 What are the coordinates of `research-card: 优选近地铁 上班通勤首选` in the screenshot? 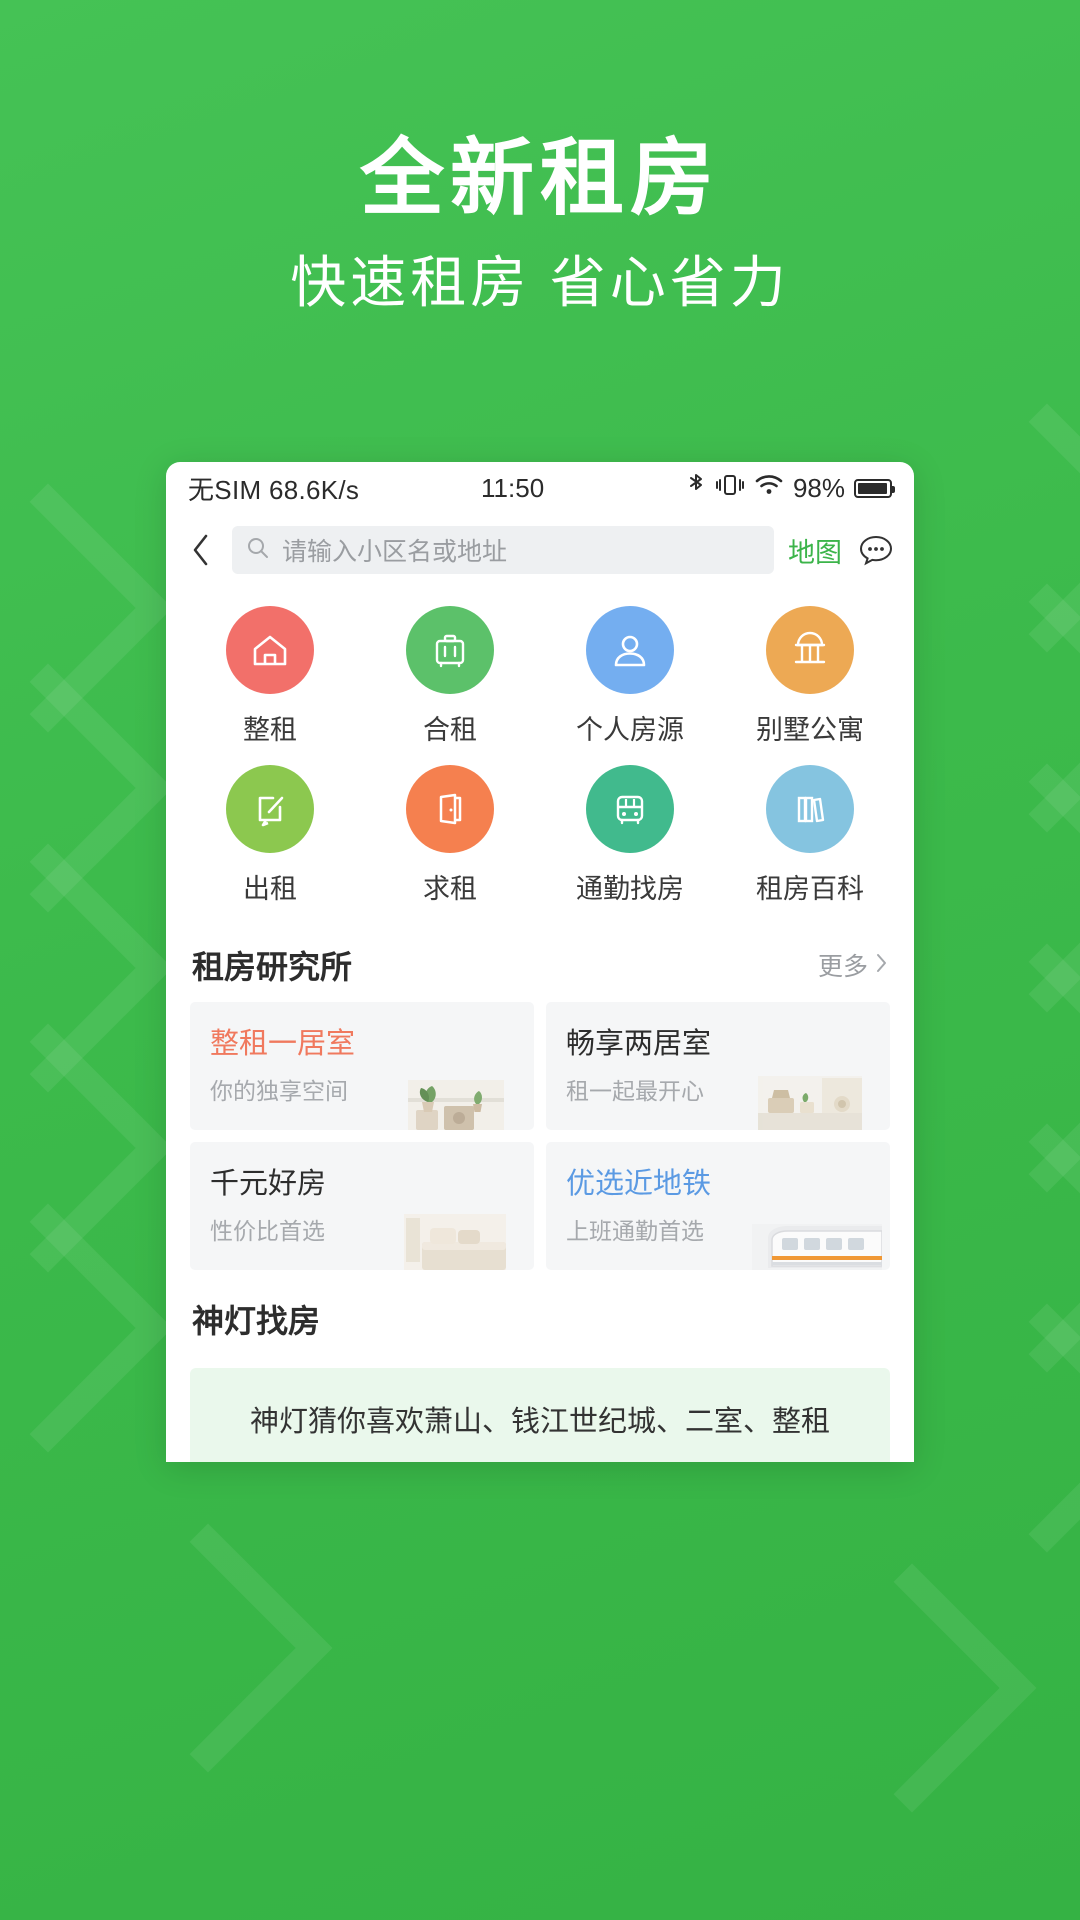 It's located at (718, 1206).